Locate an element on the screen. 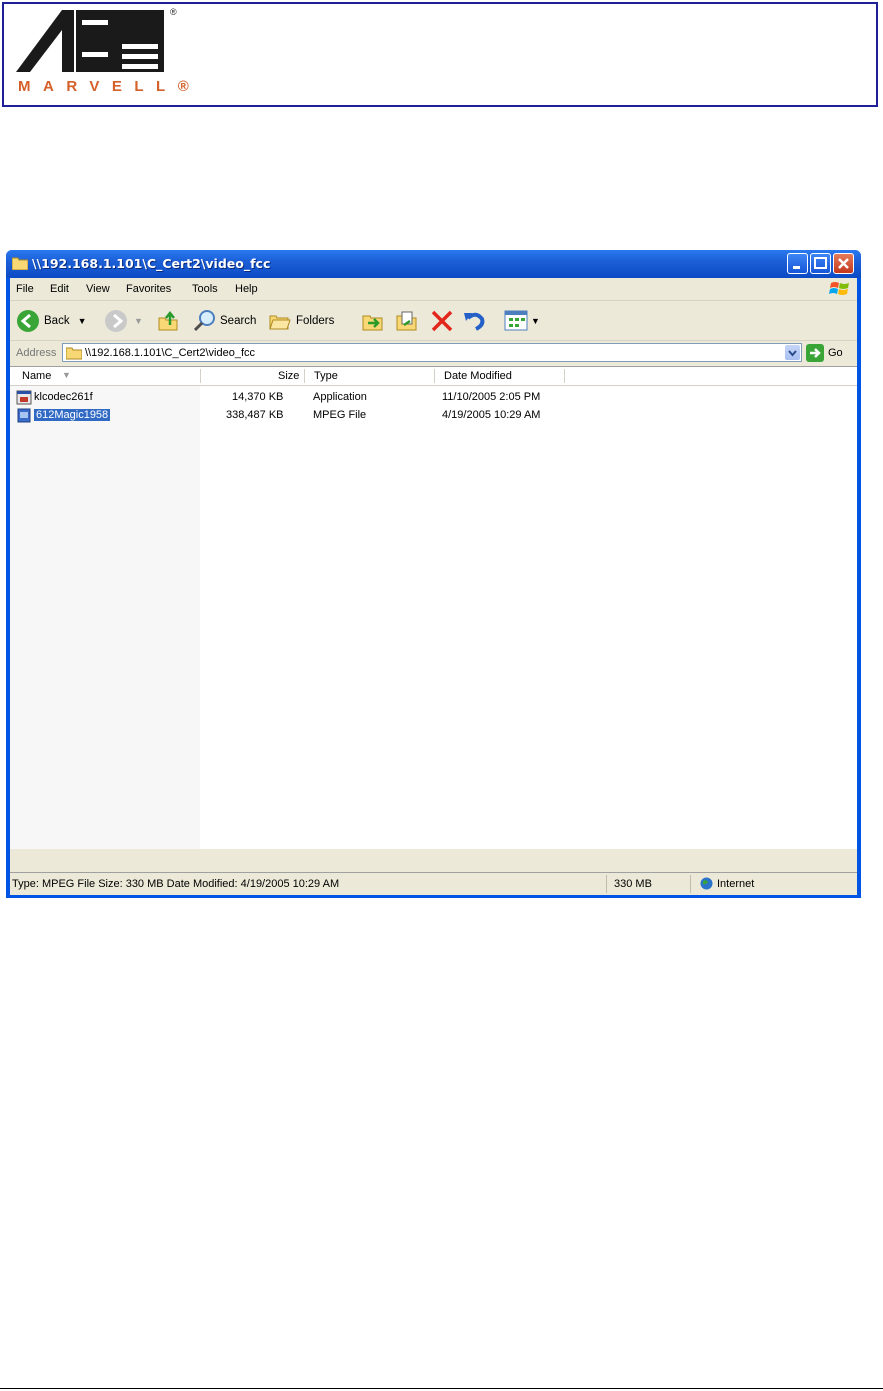  search-button: Search is located at coordinates (224, 321).